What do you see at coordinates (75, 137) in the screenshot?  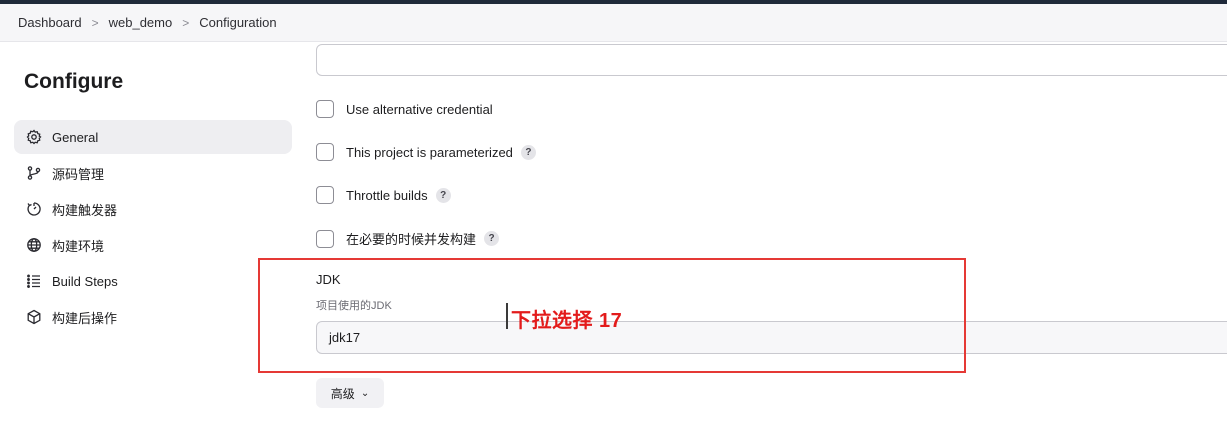 I see `sidebar-item-label: General` at bounding box center [75, 137].